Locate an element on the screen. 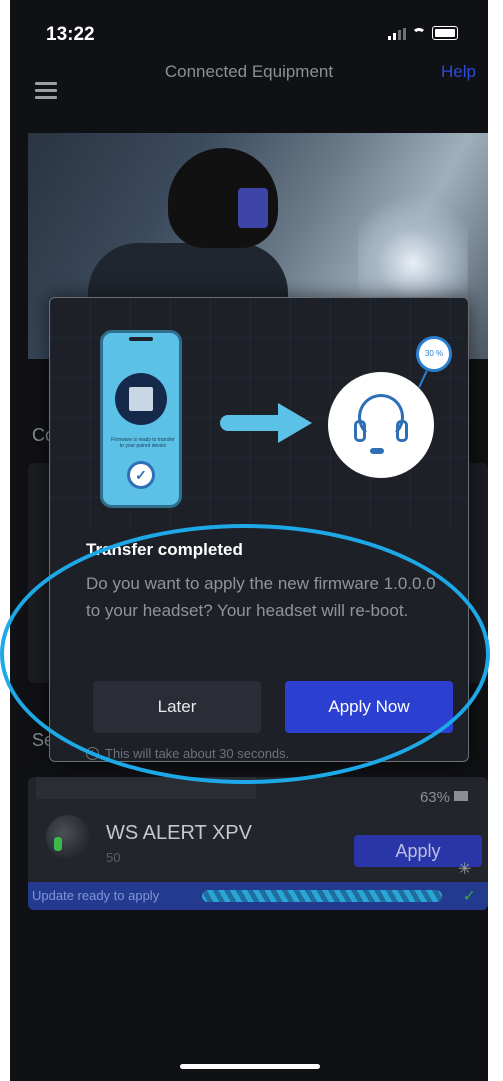 The width and height of the screenshot is (503, 1081). progress-badge: 30 % is located at coordinates (434, 354).